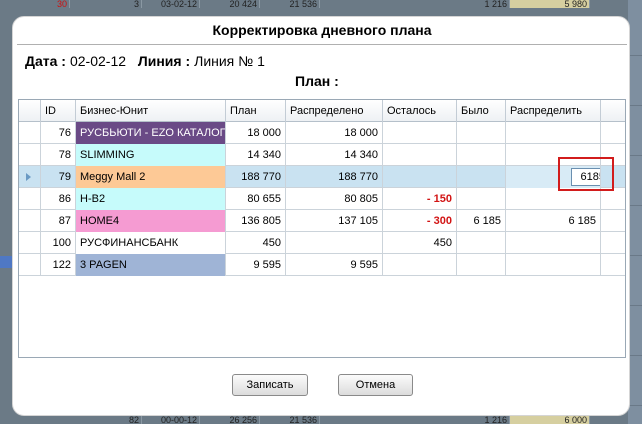 The width and height of the screenshot is (642, 424). I want to click on cell-id: 76, so click(58, 133).